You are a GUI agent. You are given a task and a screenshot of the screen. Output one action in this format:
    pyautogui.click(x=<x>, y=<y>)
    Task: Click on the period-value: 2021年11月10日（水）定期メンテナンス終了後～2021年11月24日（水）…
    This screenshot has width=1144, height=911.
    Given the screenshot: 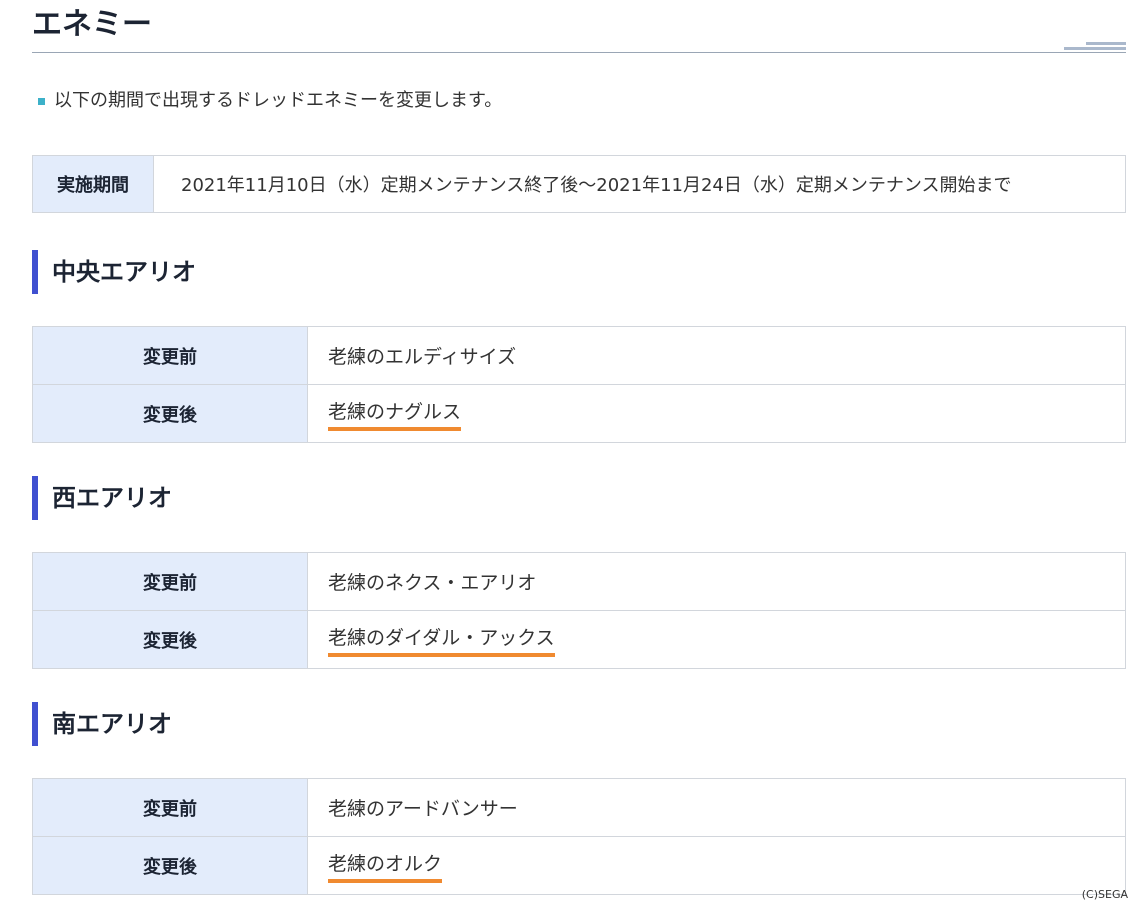 What is the action you would take?
    pyautogui.click(x=639, y=184)
    